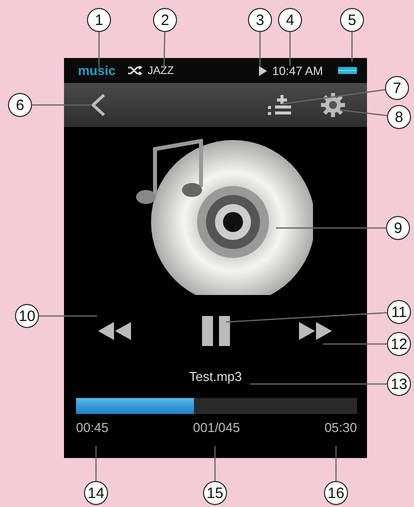 Image resolution: width=414 pixels, height=507 pixels. What do you see at coordinates (216, 331) in the screenshot?
I see `pause-icon` at bounding box center [216, 331].